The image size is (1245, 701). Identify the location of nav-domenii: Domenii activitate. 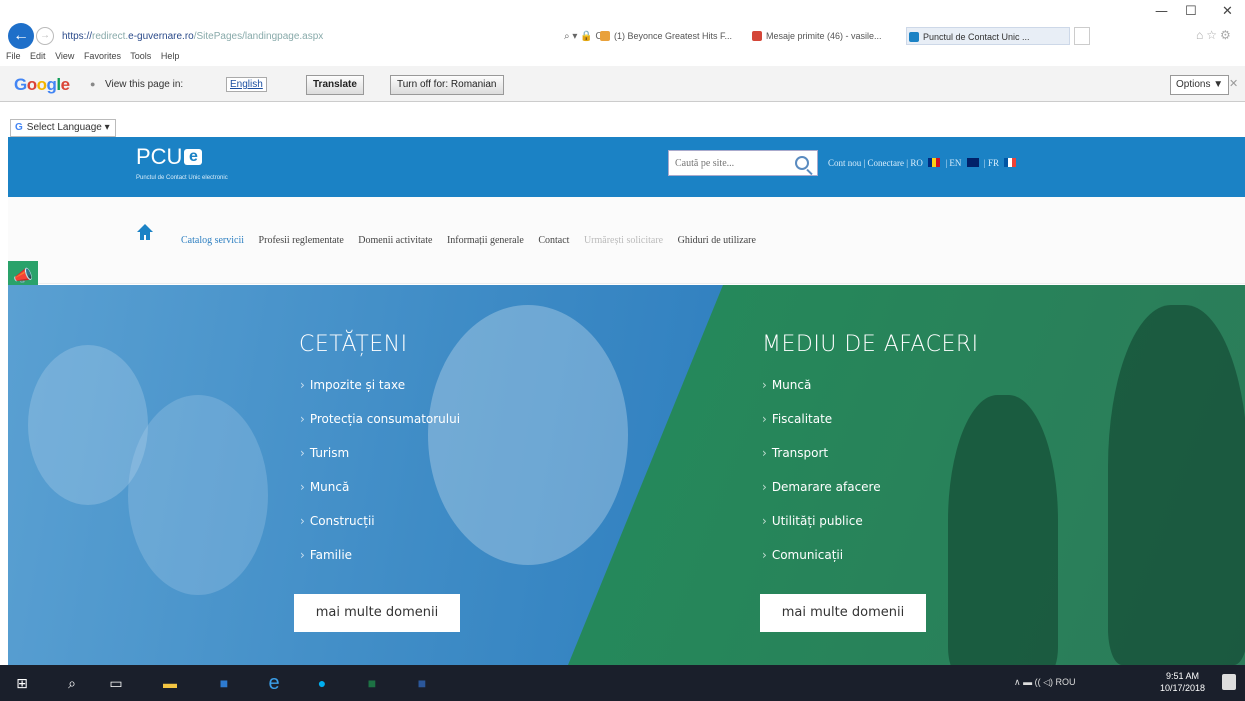
(395, 240).